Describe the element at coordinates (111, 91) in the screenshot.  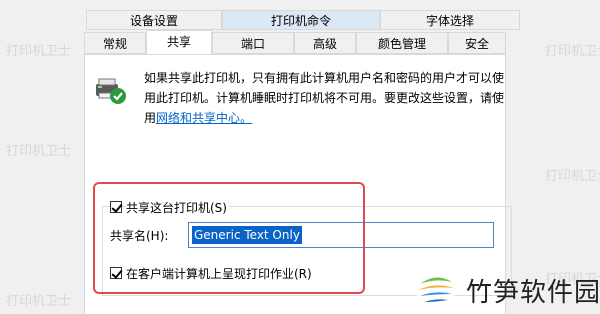
I see `shared-printer-icon` at that location.